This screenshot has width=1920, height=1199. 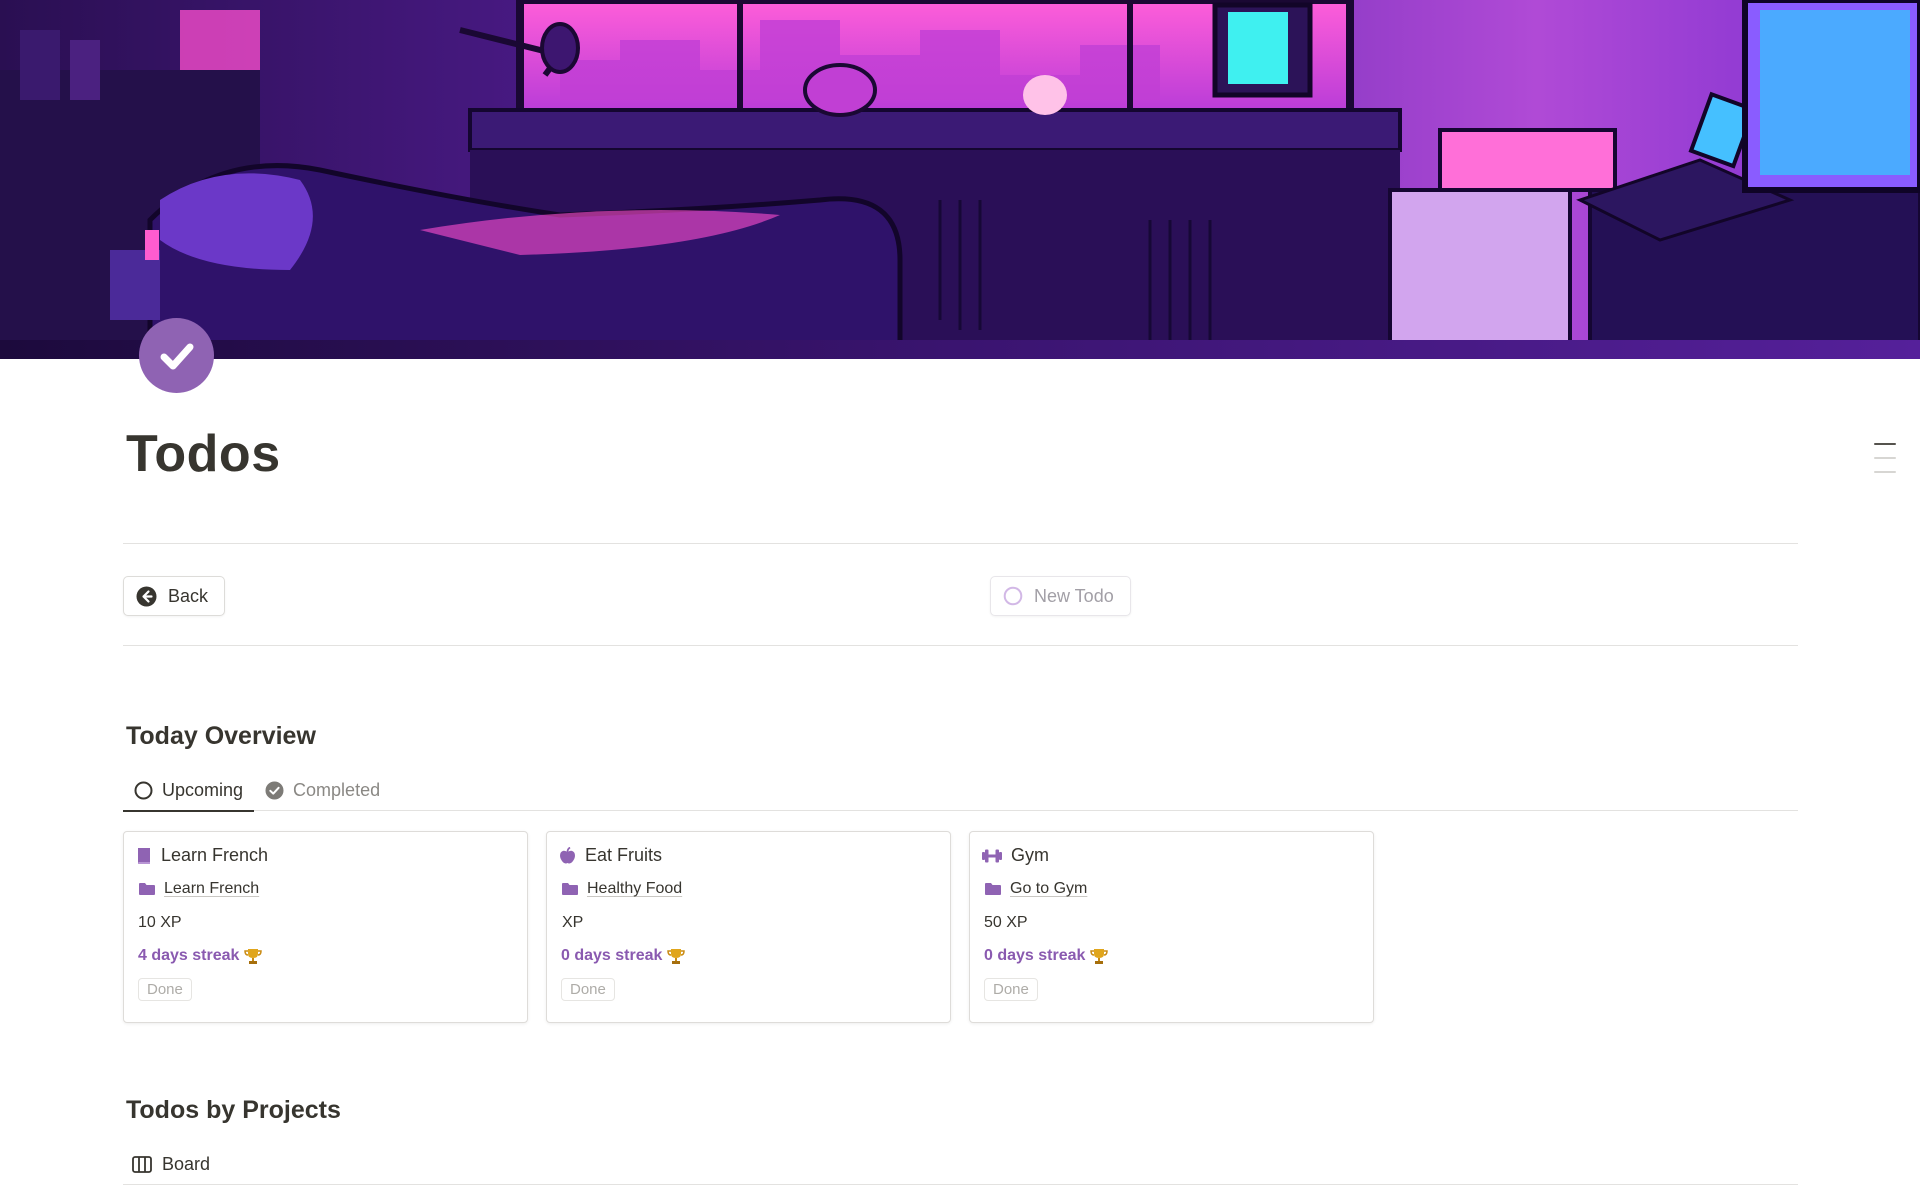 What do you see at coordinates (635, 888) in the screenshot?
I see `project-name: Healthy Food` at bounding box center [635, 888].